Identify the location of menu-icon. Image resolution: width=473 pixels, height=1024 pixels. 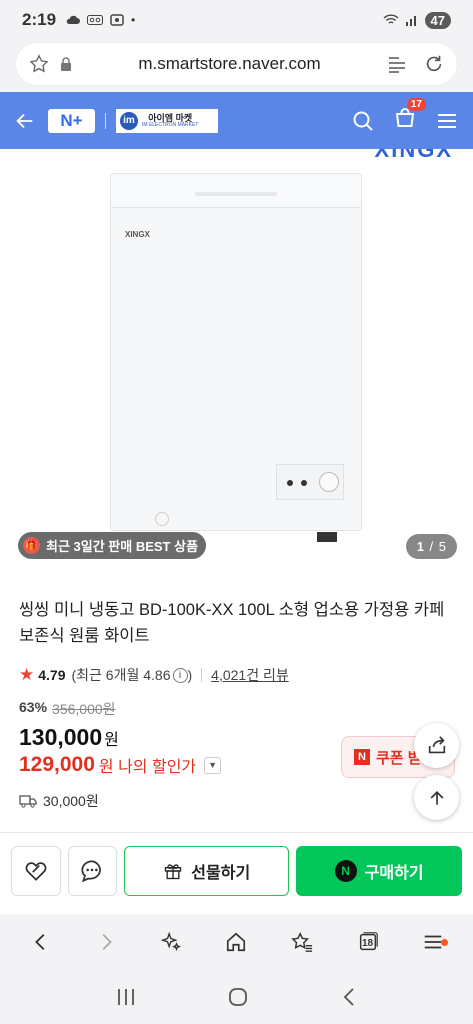
(447, 121).